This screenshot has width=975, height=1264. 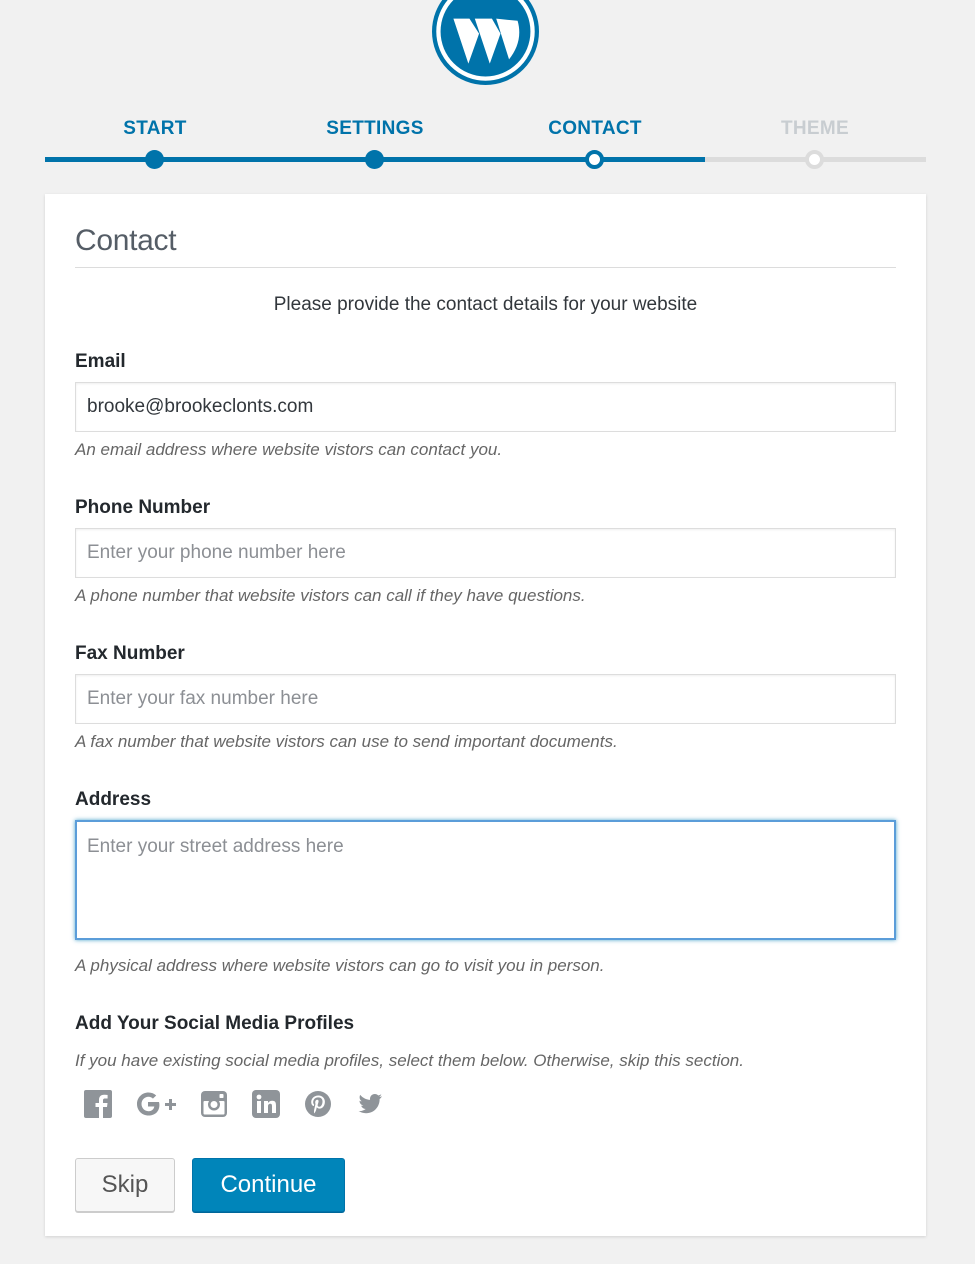 I want to click on step-label-settings: SETTINGS, so click(x=375, y=128).